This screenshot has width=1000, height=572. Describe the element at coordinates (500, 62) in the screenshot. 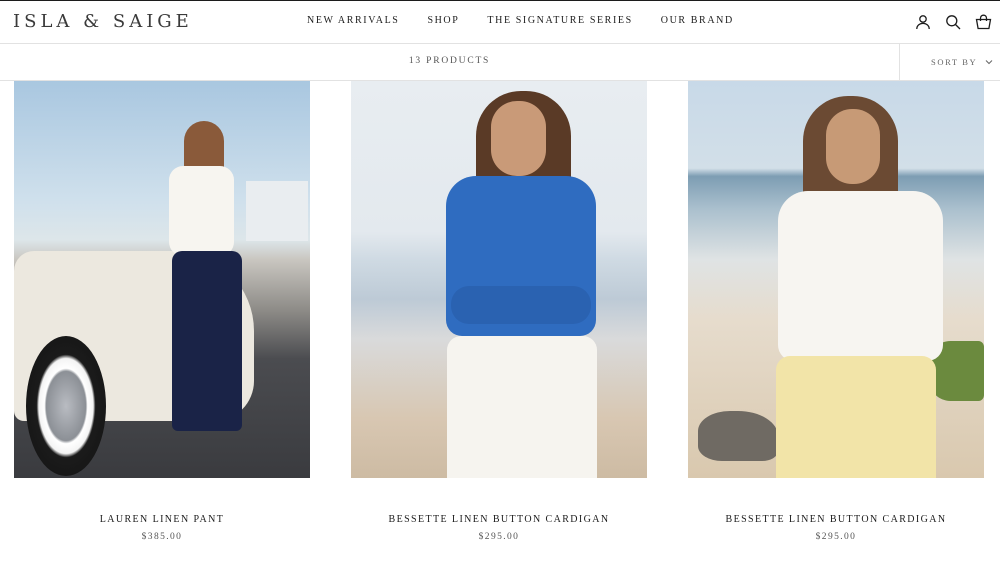

I see `collection-toolbar: 13 PRODUCTS SORT BY` at that location.